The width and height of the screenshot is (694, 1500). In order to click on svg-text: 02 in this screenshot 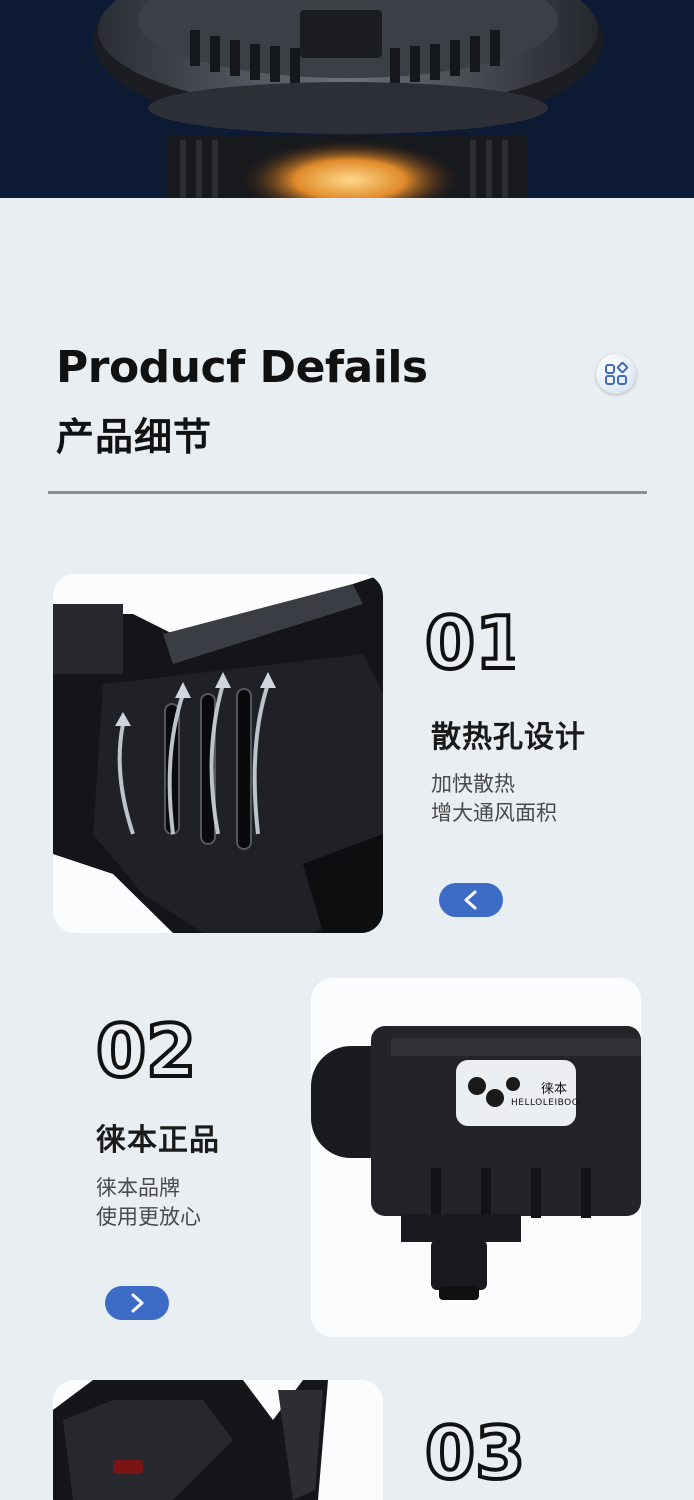, I will do `click(146, 1048)`.